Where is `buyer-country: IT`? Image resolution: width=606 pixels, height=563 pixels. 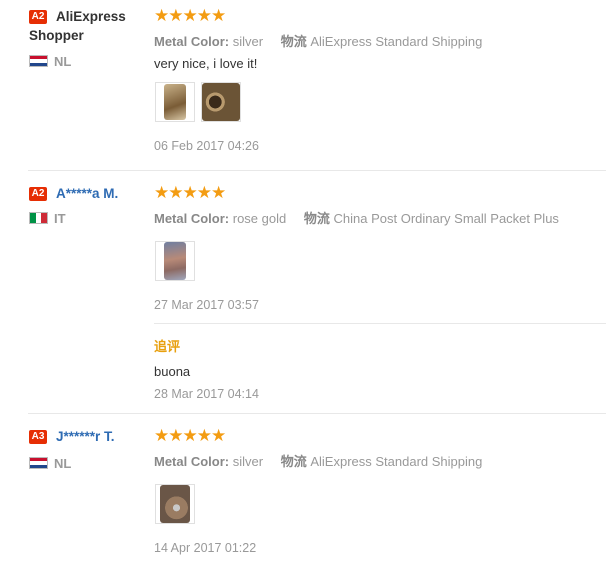 buyer-country: IT is located at coordinates (60, 218).